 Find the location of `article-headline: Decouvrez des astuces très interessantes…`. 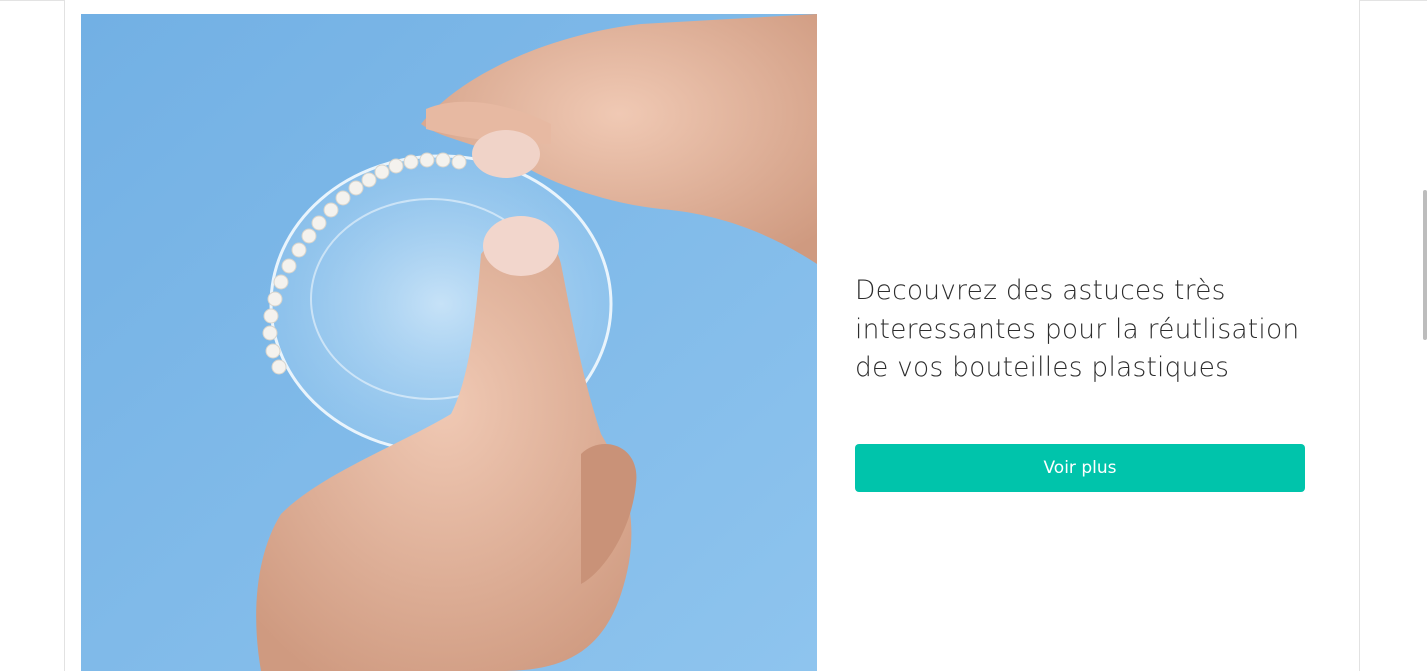

article-headline: Decouvrez des astuces très interessantes… is located at coordinates (1077, 329).